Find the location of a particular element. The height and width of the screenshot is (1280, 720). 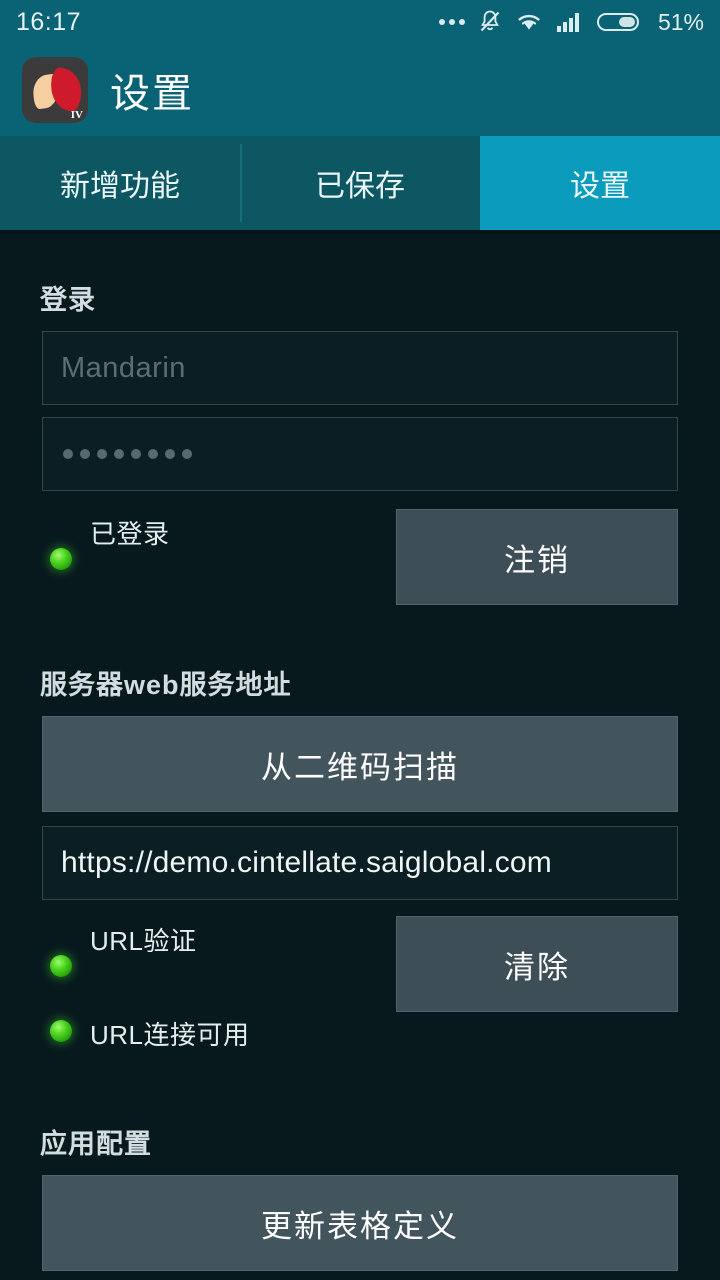

server-url-input: https://demo.cintellate.saiglobal.com is located at coordinates (360, 863).